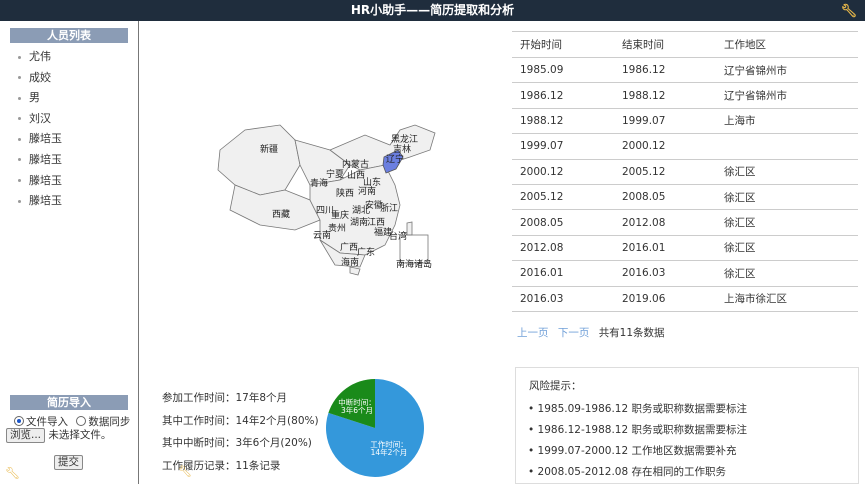  What do you see at coordinates (81, 421) in the screenshot?
I see `radio-data-sync` at bounding box center [81, 421].